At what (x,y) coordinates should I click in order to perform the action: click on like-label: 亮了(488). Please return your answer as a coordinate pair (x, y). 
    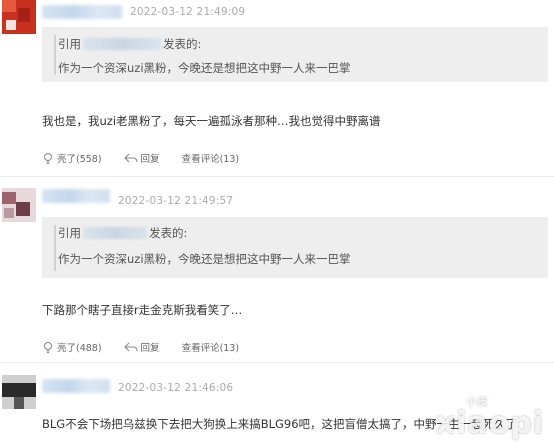
    Looking at the image, I should click on (79, 348).